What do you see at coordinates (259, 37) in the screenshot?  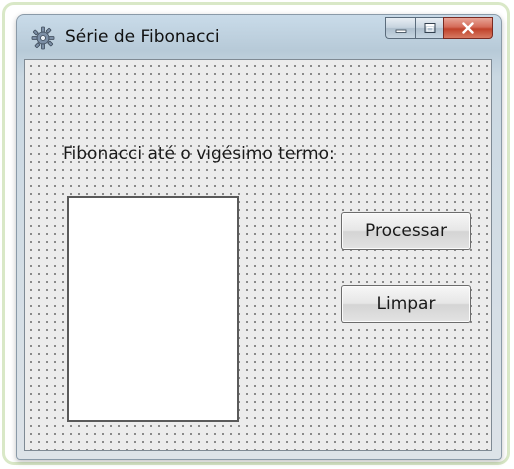 I see `title-bar: Série de Fibonacci` at bounding box center [259, 37].